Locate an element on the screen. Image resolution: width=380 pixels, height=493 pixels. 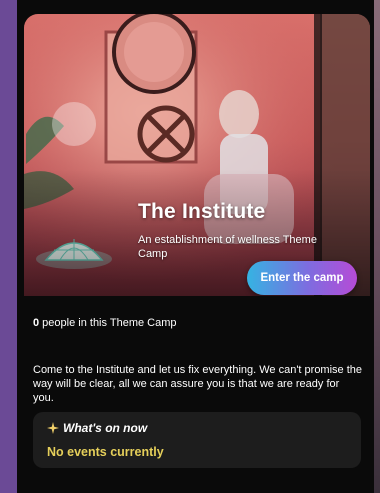
whats-on-now-title: What's on now is located at coordinates (105, 428).